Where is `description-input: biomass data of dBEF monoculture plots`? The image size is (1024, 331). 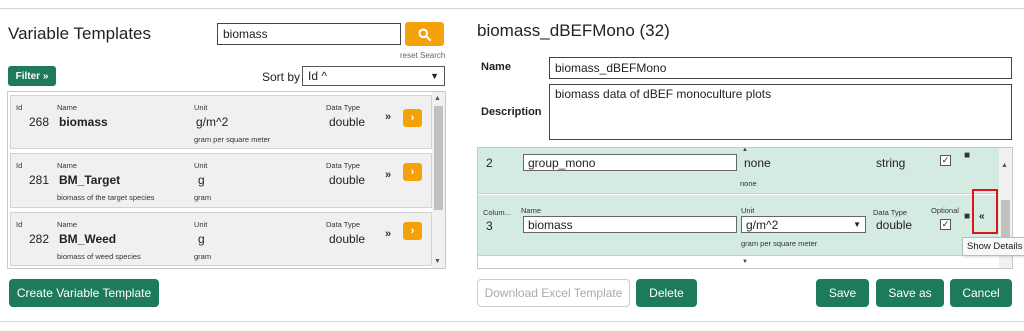 description-input: biomass data of dBEF monoculture plots is located at coordinates (780, 112).